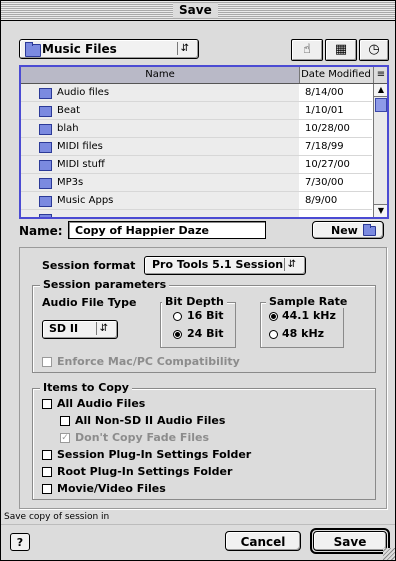  What do you see at coordinates (196, 183) in the screenshot?
I see `list-item: MP3s 7/30/00` at bounding box center [196, 183].